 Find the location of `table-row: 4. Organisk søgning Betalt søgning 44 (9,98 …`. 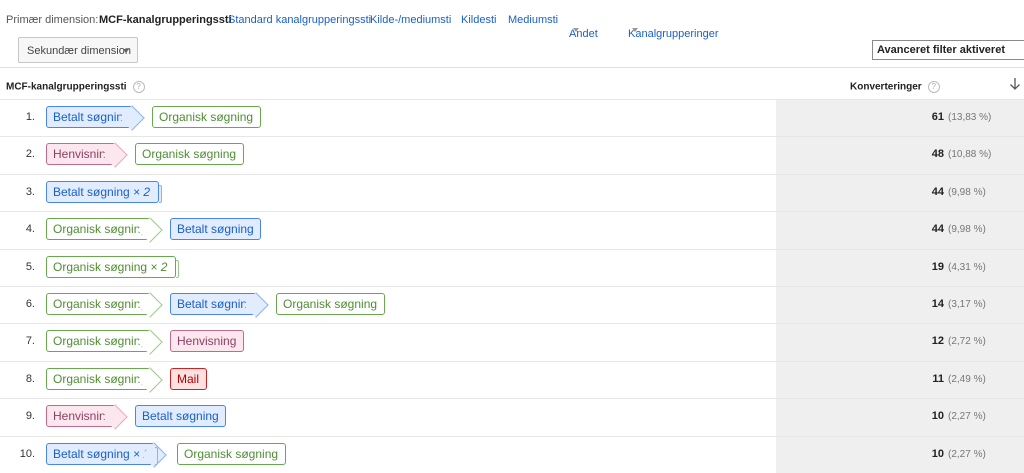

table-row: 4. Organisk søgning Betalt søgning 44 (9,98 … is located at coordinates (512, 229).